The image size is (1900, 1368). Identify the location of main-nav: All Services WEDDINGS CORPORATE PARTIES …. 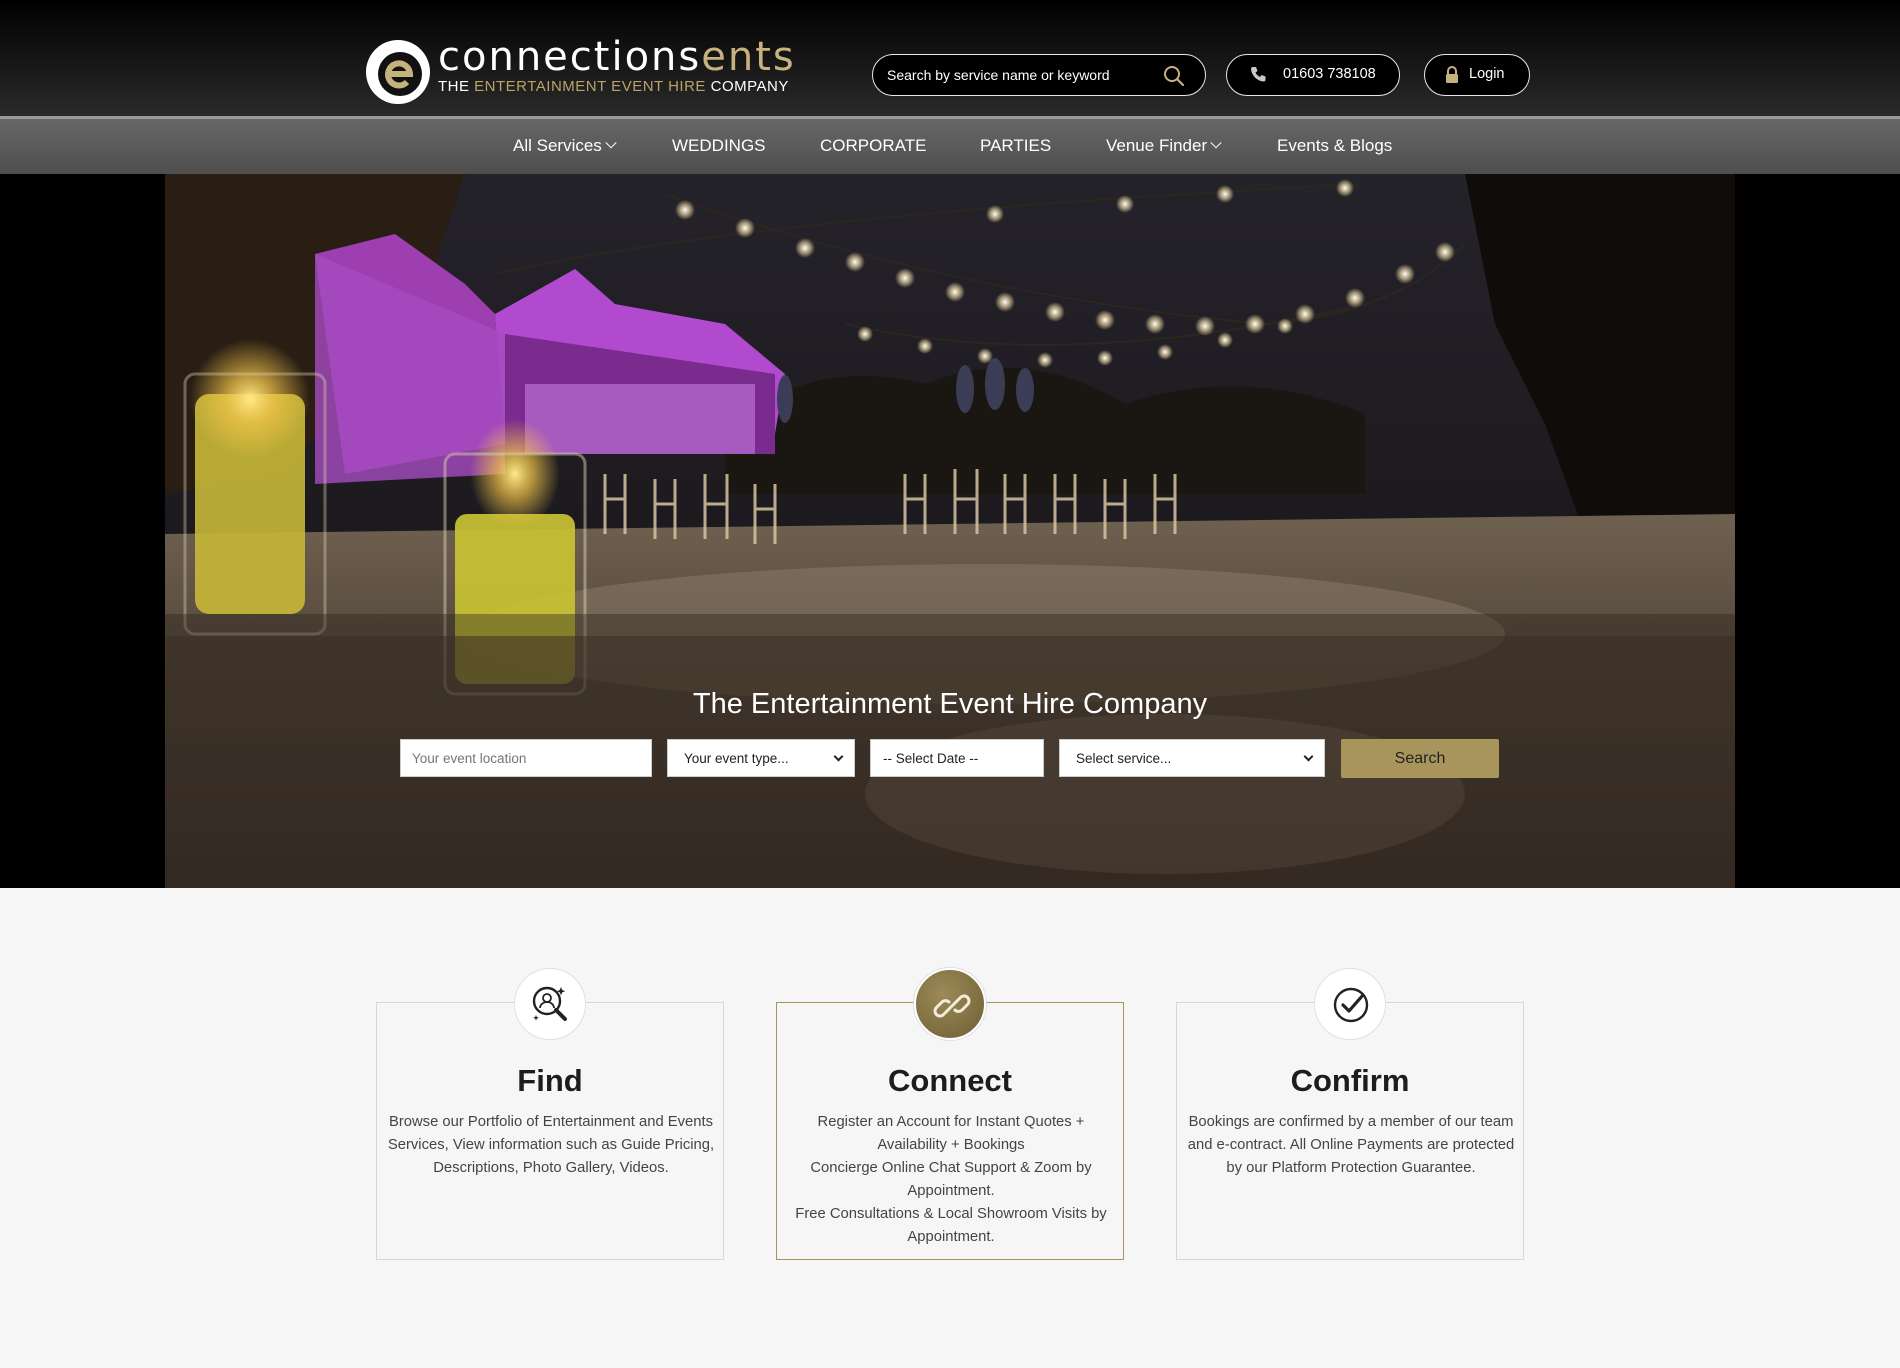
(950, 146).